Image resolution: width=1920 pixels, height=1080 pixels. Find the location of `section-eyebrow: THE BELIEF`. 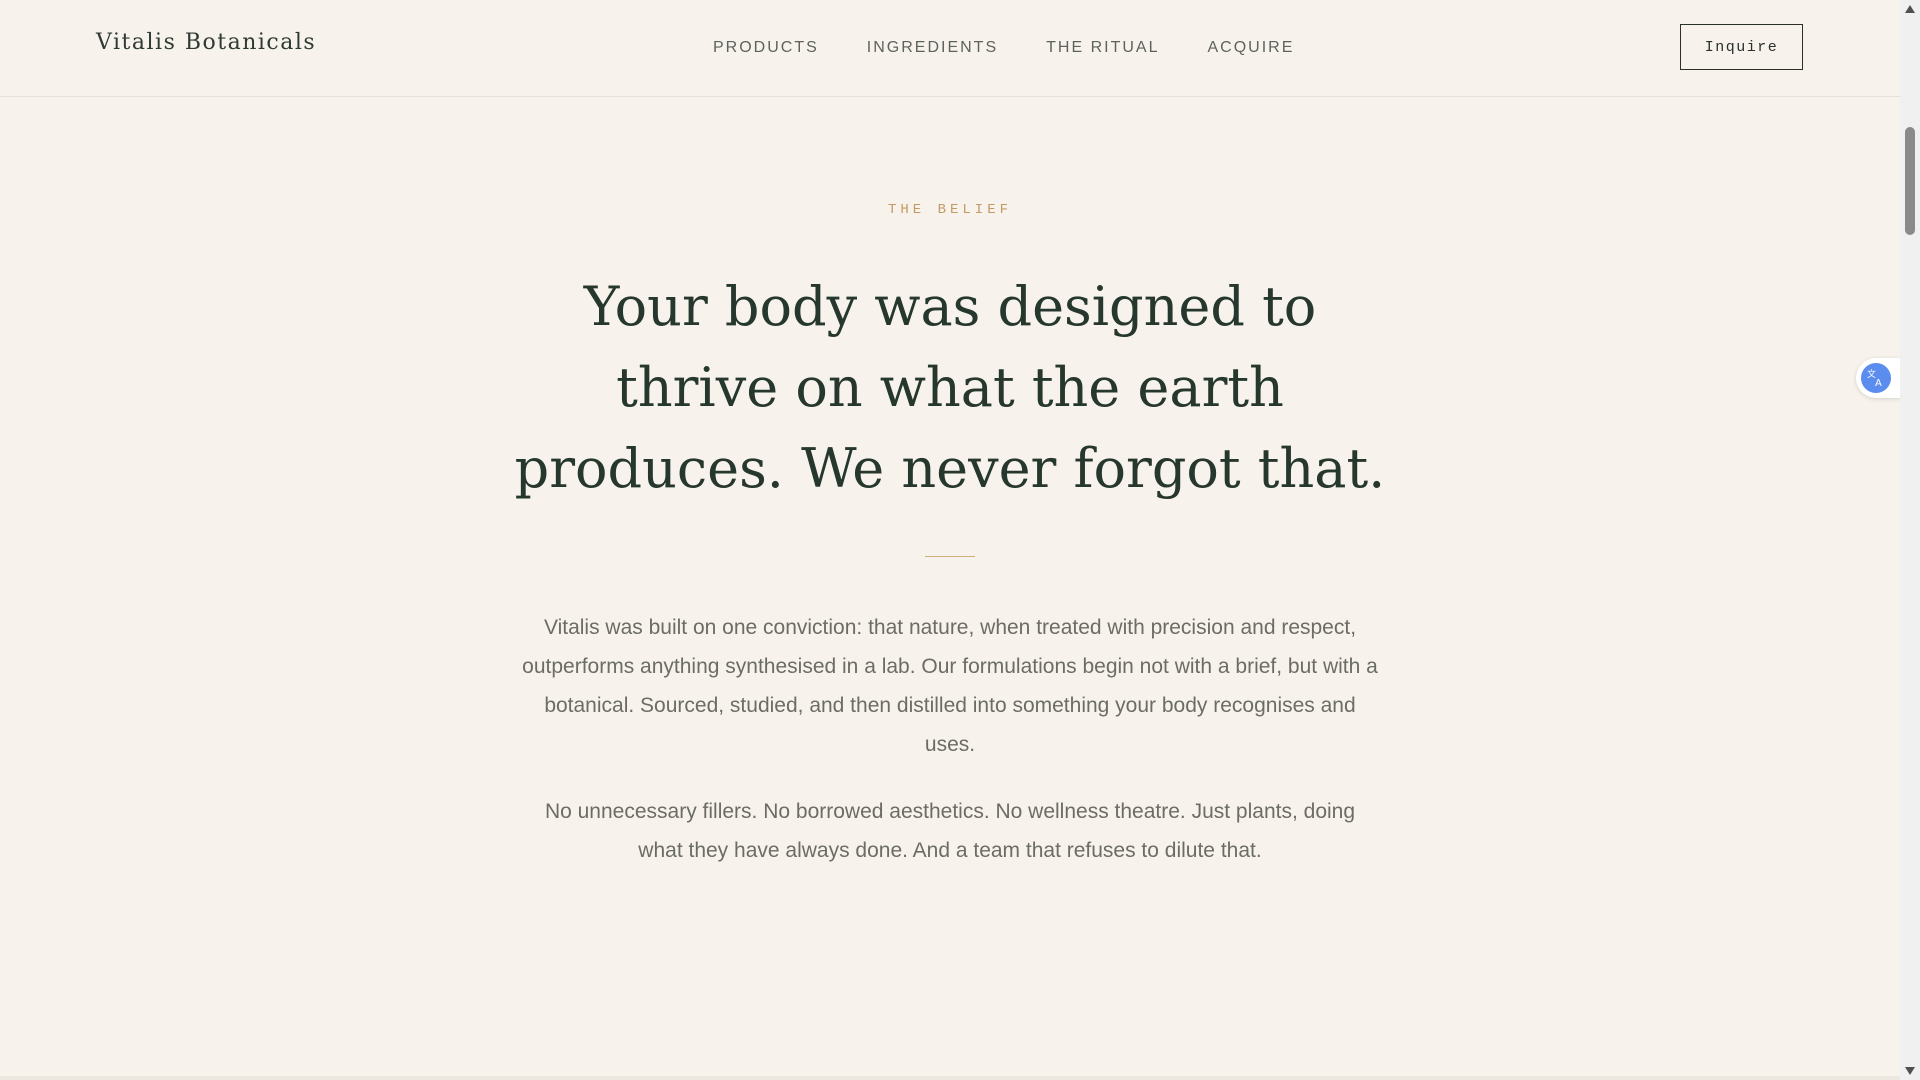

section-eyebrow: THE BELIEF is located at coordinates (949, 210).